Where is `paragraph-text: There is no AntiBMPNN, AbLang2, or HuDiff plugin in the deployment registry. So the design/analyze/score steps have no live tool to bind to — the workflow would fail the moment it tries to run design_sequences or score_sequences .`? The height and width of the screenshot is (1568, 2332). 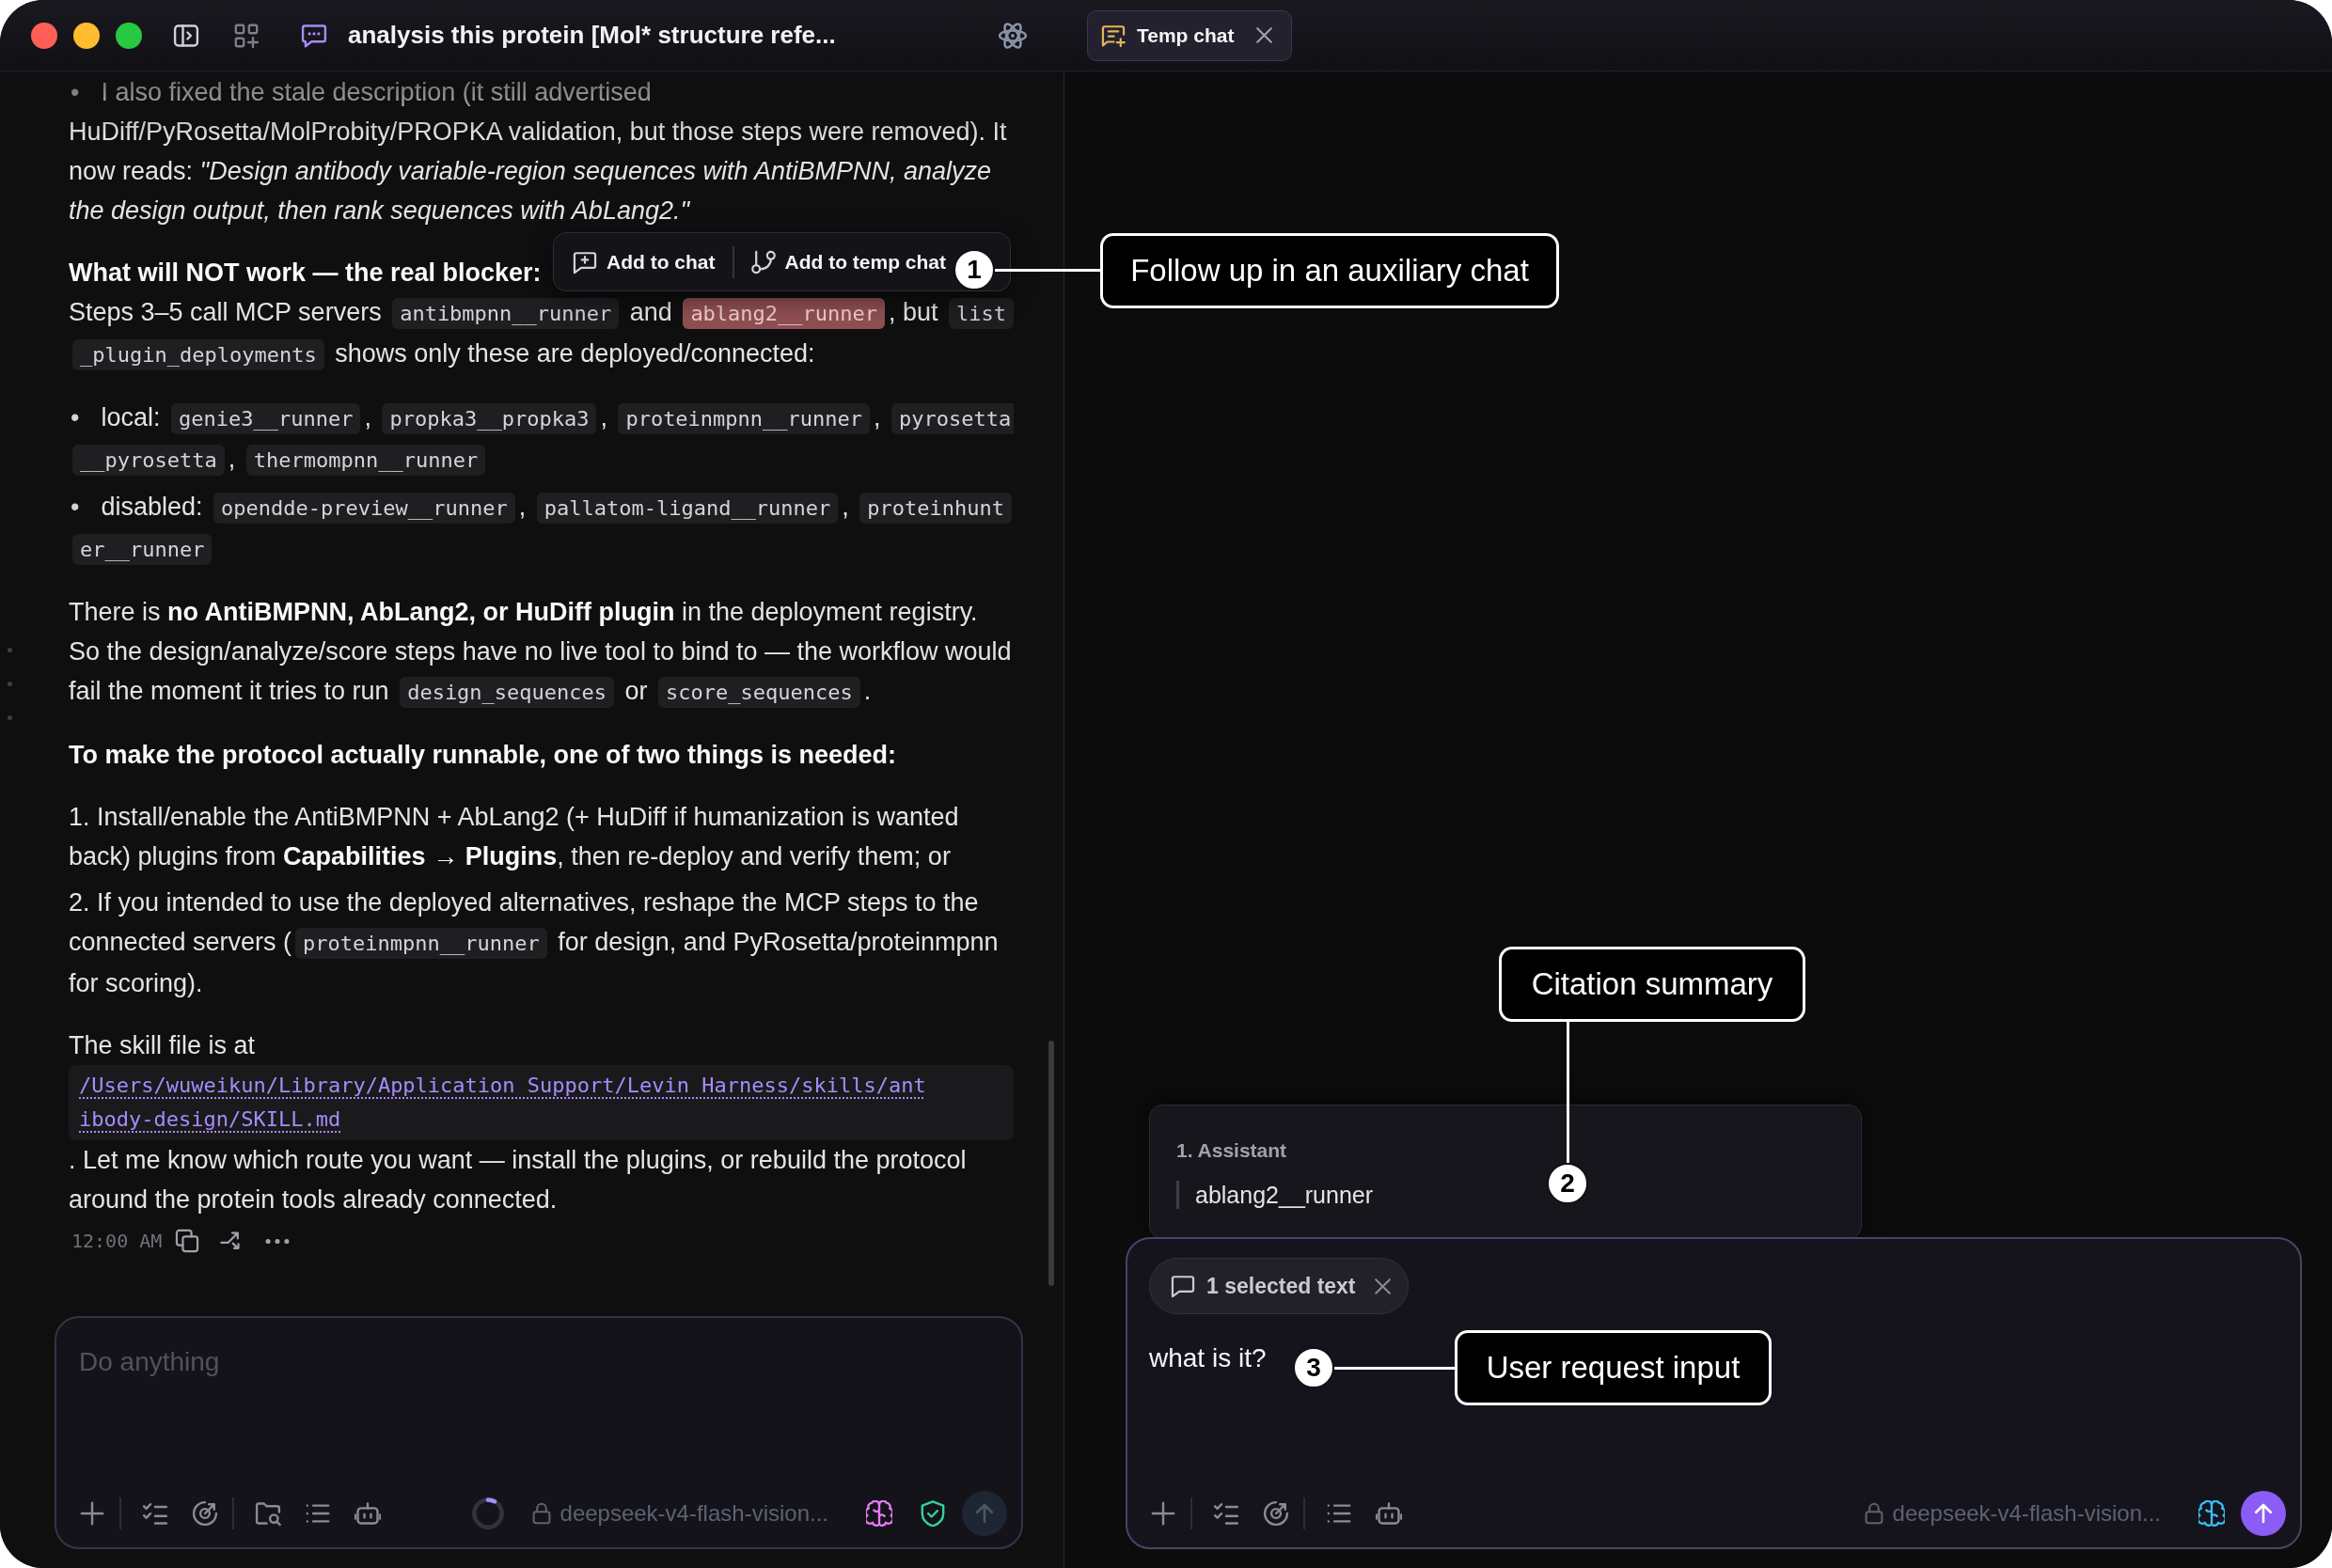 paragraph-text: There is no AntiBMPNN, AbLang2, or HuDiff plugin in the deployment registry. So the design/analyze/score steps have no live tool to bind to — the workflow would fail the moment it tries to run design_sequences or score_sequences . is located at coordinates (541, 652).